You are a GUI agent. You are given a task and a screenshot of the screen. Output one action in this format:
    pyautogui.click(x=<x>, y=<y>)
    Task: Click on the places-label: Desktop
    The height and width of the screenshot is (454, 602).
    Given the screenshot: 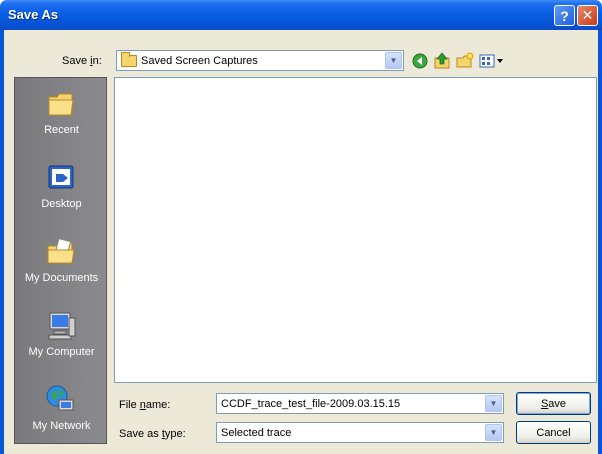 What is the action you would take?
    pyautogui.click(x=61, y=204)
    